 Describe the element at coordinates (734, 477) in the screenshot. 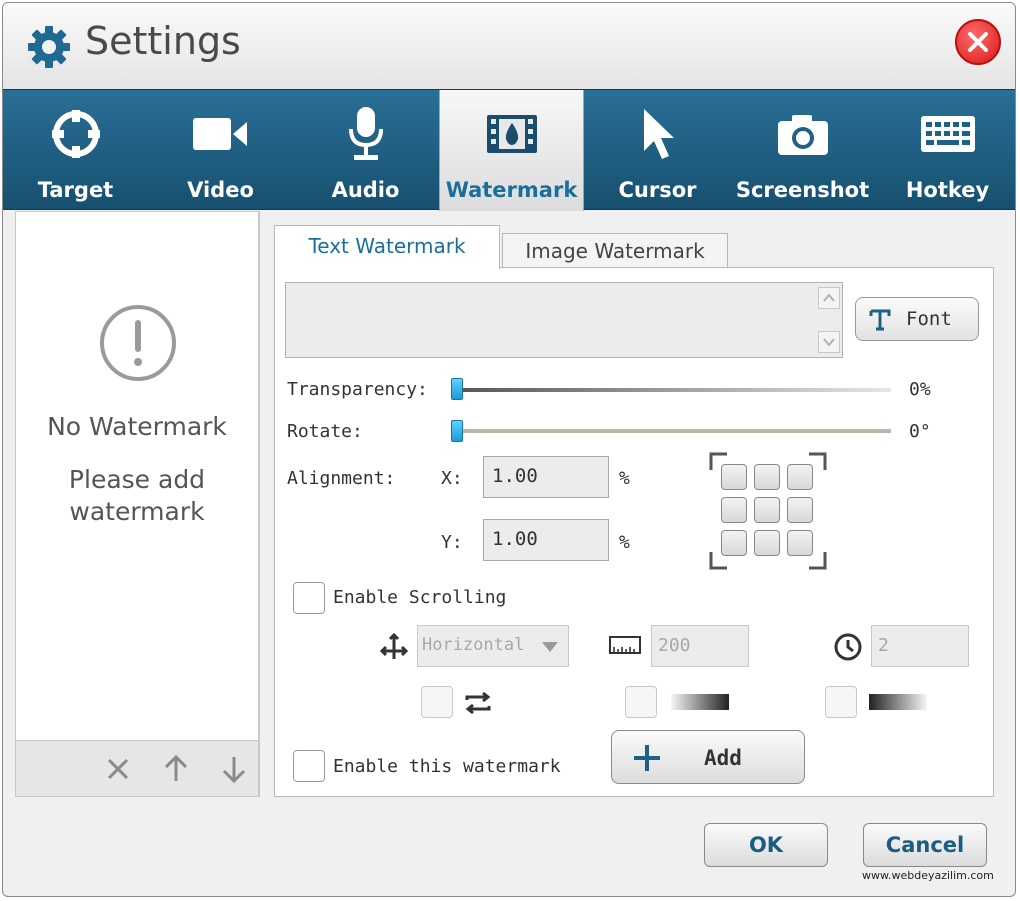

I see `align-top-left` at that location.